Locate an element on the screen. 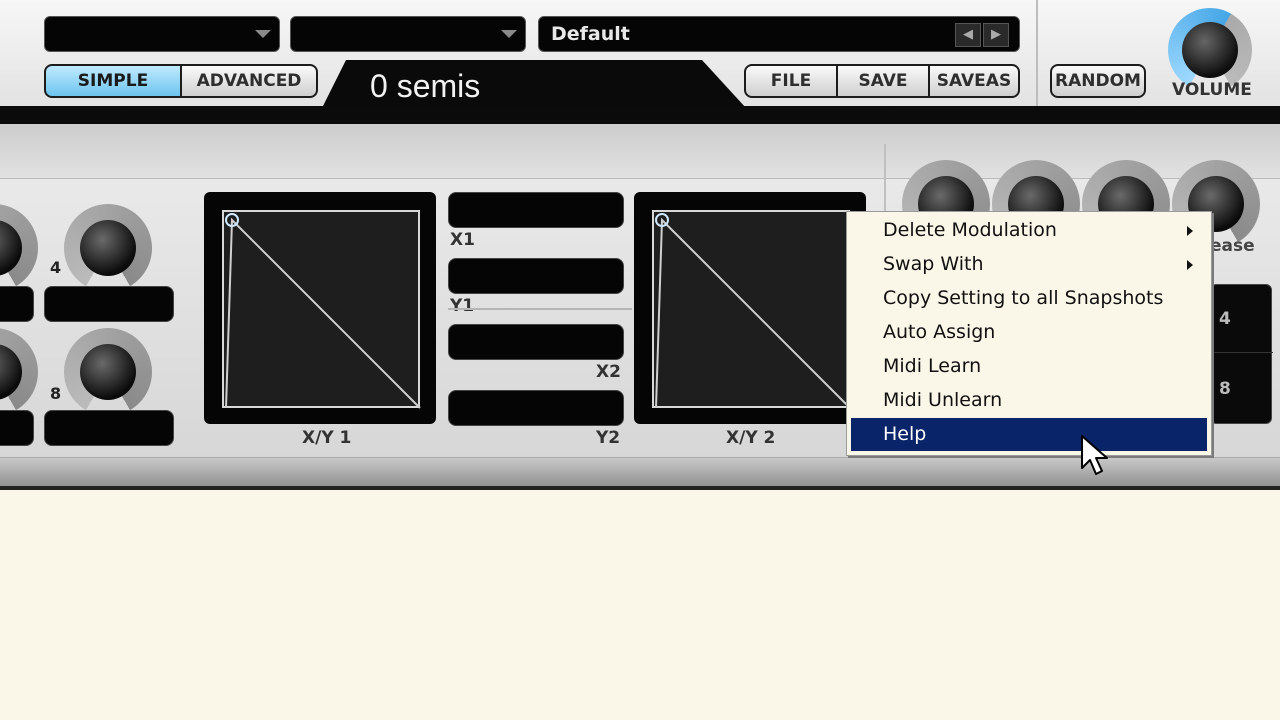 The image size is (1280, 720). header-divider is located at coordinates (1037, 54).